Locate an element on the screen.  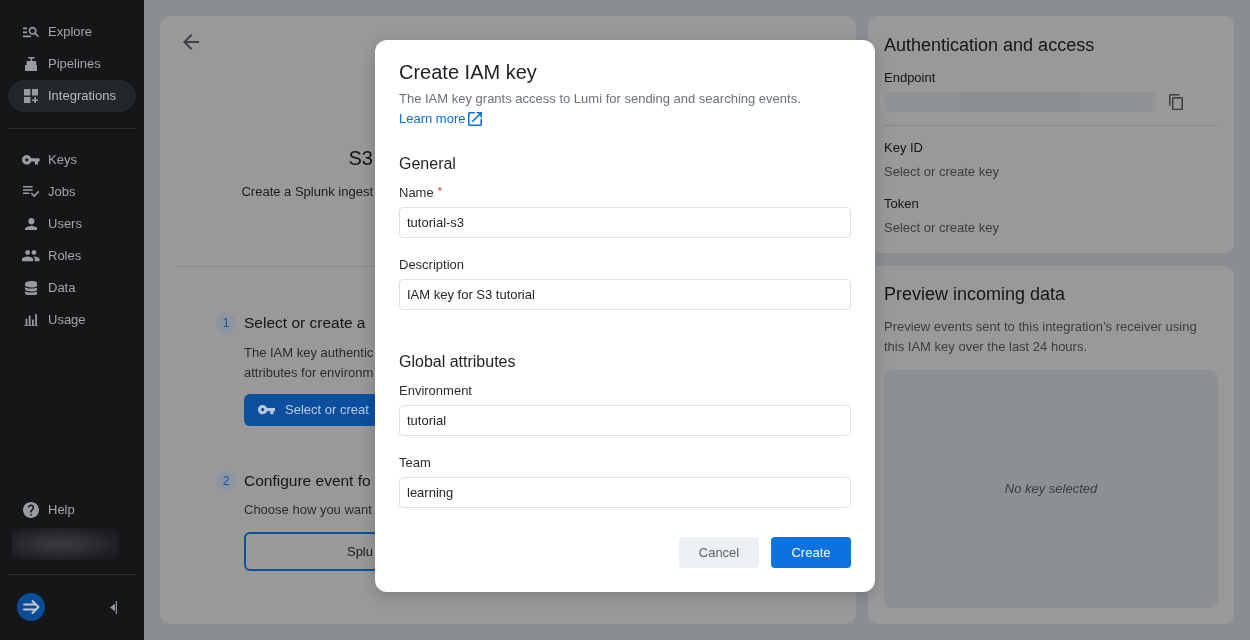
arrow-logo-icon is located at coordinates (31, 607).